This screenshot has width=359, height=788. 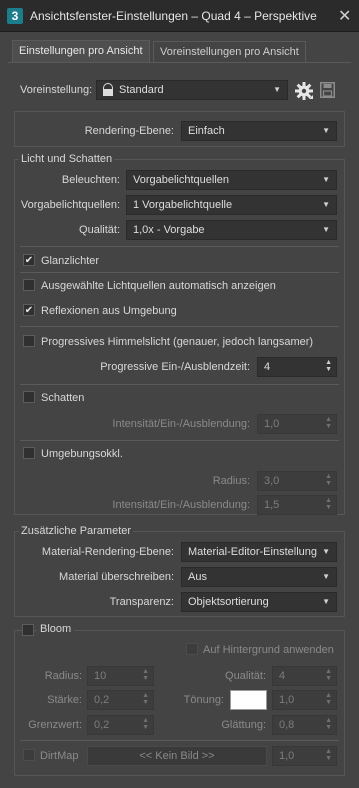 I want to click on apply-background-checkbox, so click(x=192, y=649).